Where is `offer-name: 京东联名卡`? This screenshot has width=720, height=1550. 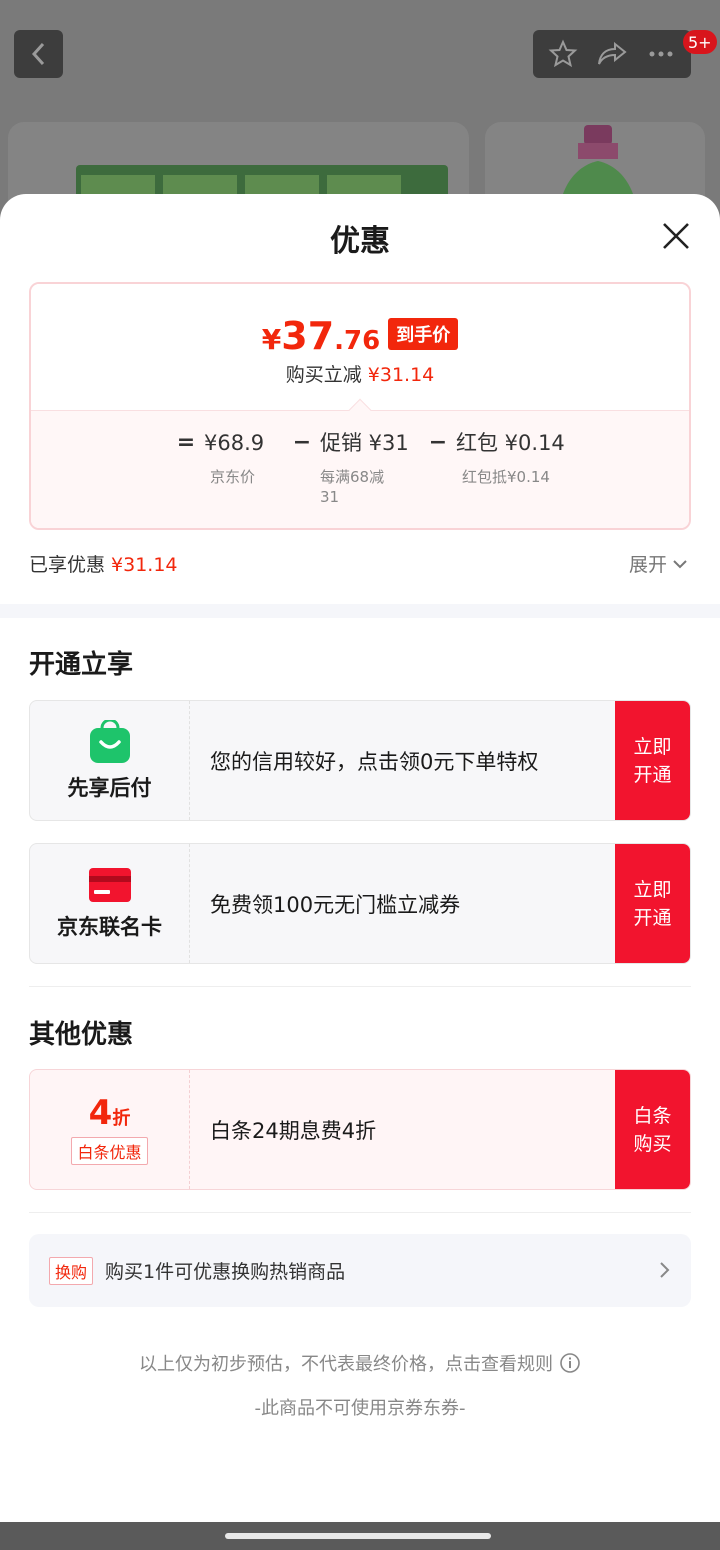
offer-name: 京东联名卡 is located at coordinates (109, 926).